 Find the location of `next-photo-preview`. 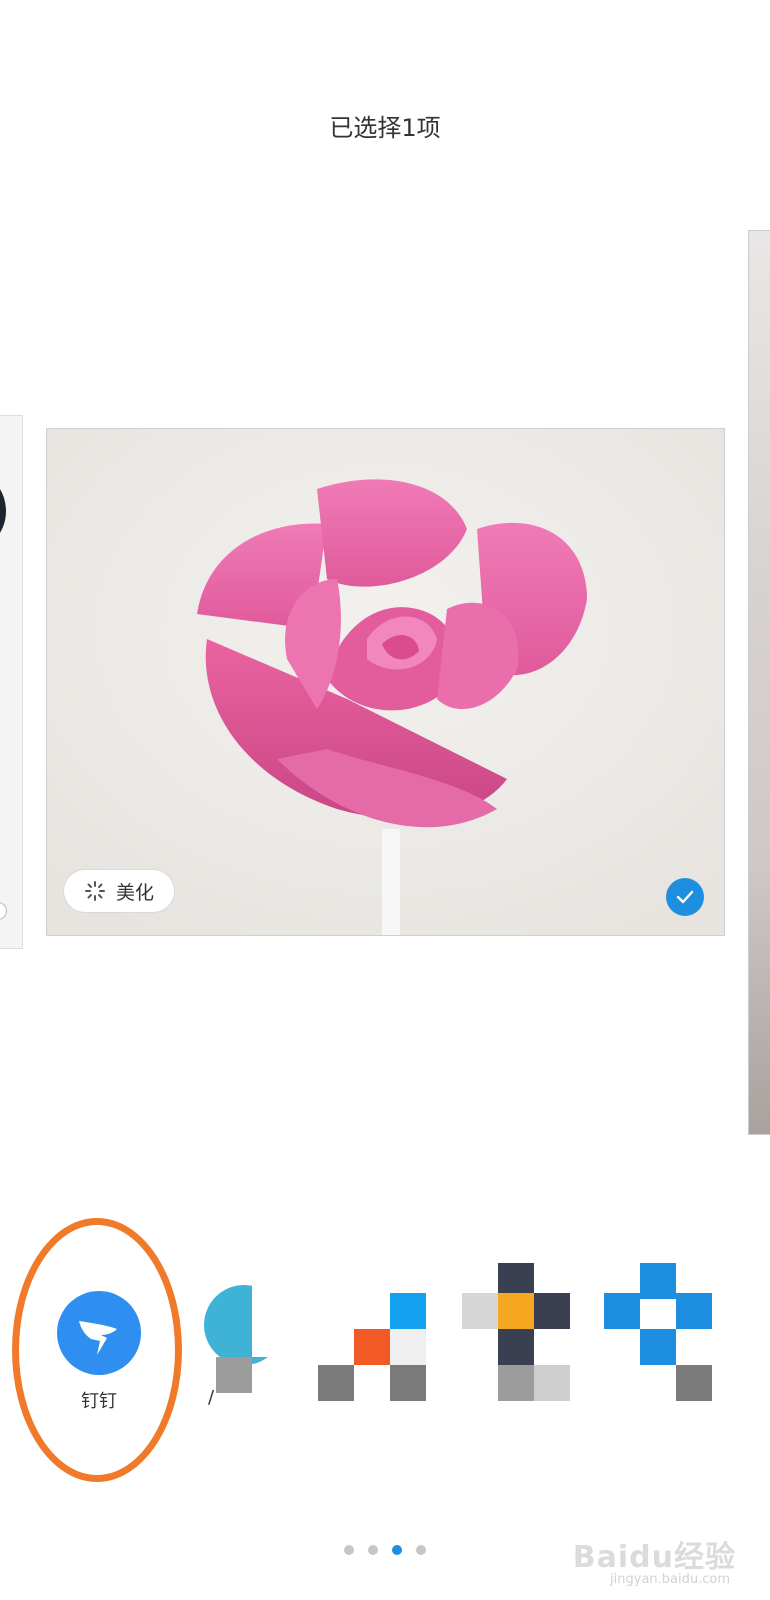

next-photo-preview is located at coordinates (759, 682).